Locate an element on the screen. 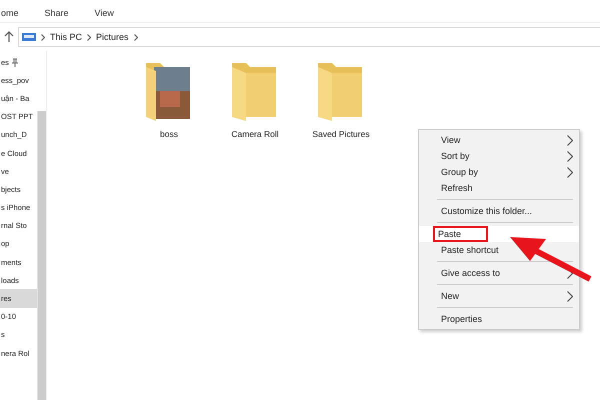  menu-item: Properties is located at coordinates (499, 319).